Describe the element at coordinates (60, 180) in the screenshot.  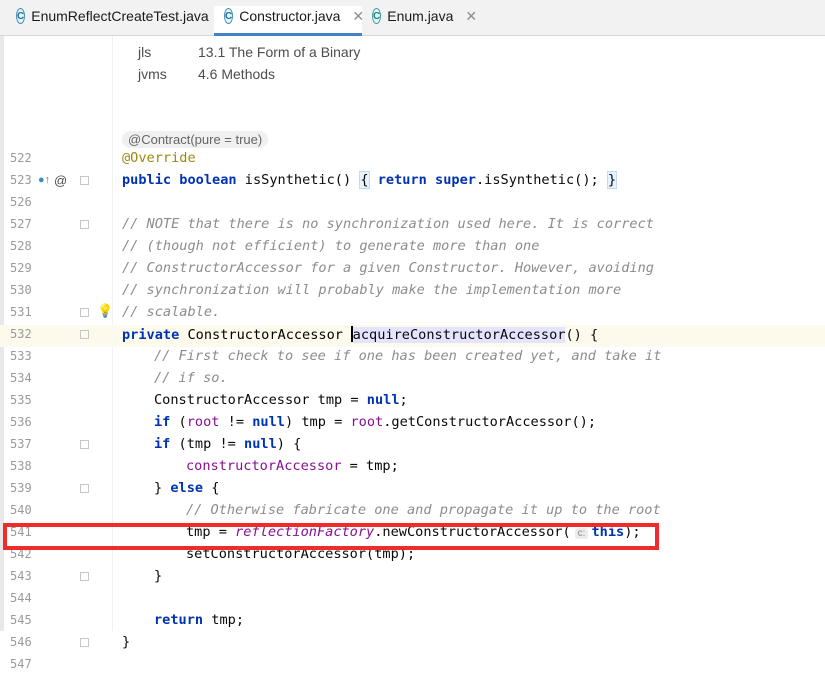
I see `annotation-icon: @` at that location.